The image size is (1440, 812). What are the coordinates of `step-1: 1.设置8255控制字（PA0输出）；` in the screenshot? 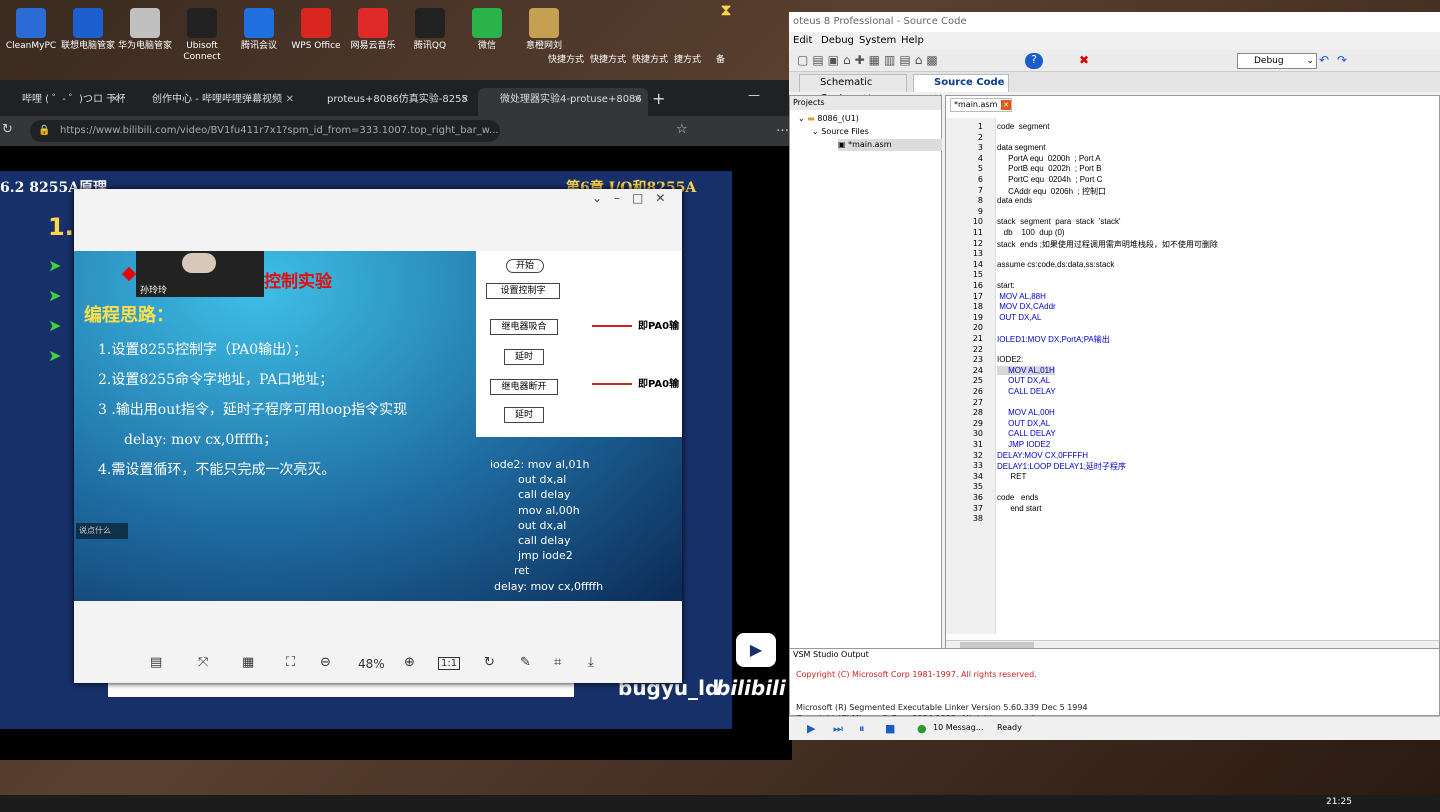 It's located at (203, 350).